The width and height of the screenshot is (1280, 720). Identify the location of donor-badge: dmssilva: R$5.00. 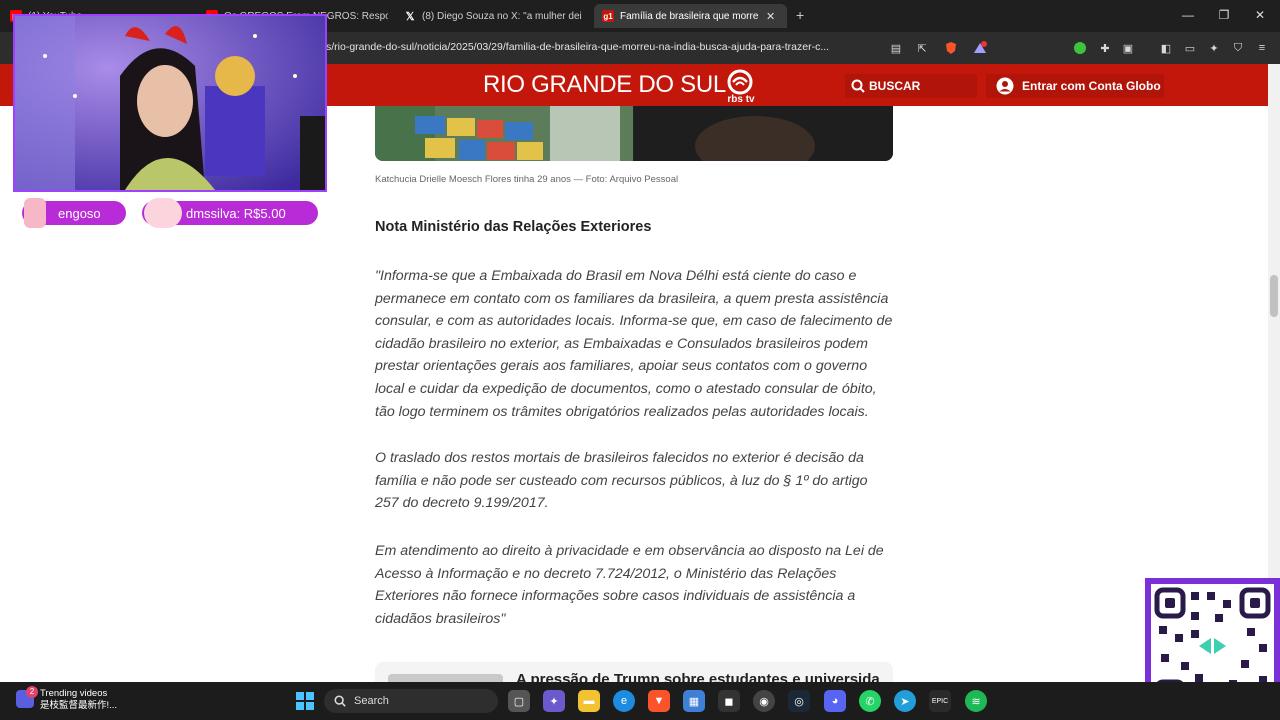
(230, 213).